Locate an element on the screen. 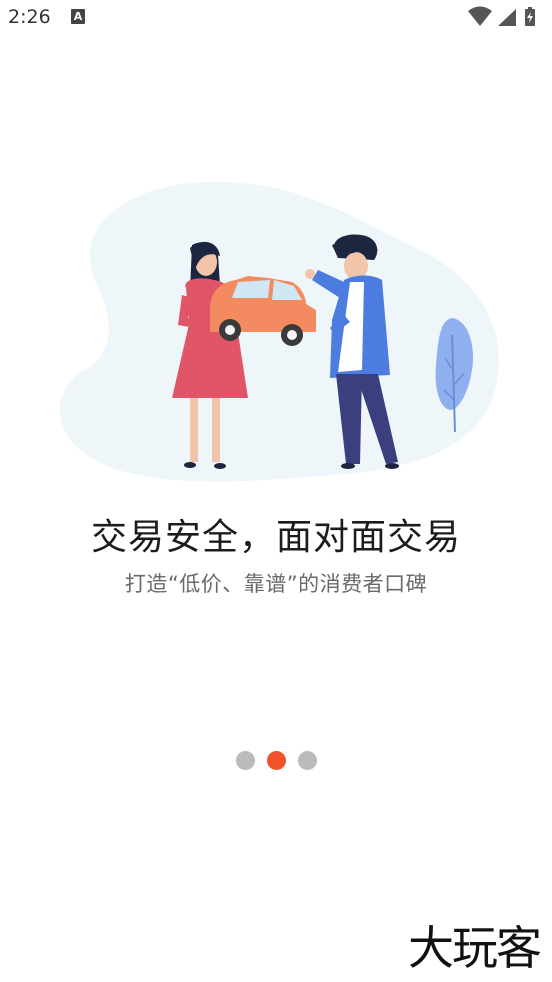 This screenshot has height=982, width=552. signal-icon is located at coordinates (507, 17).